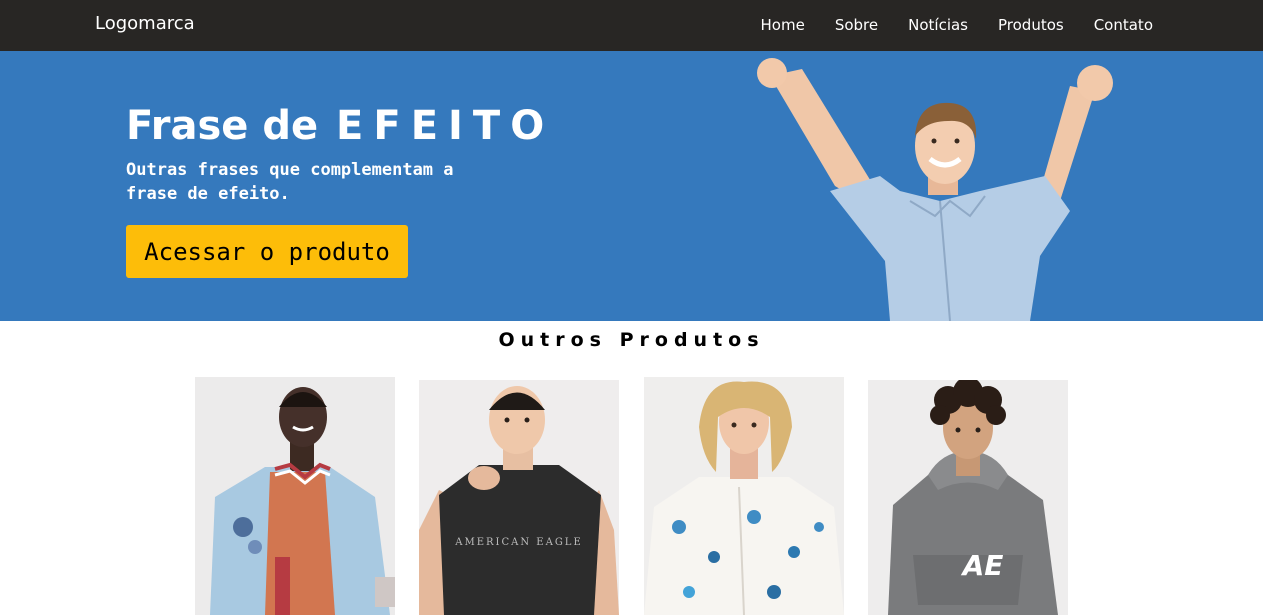 The height and width of the screenshot is (615, 1263). What do you see at coordinates (1123, 25) in the screenshot?
I see `nav-contato-link: Contato` at bounding box center [1123, 25].